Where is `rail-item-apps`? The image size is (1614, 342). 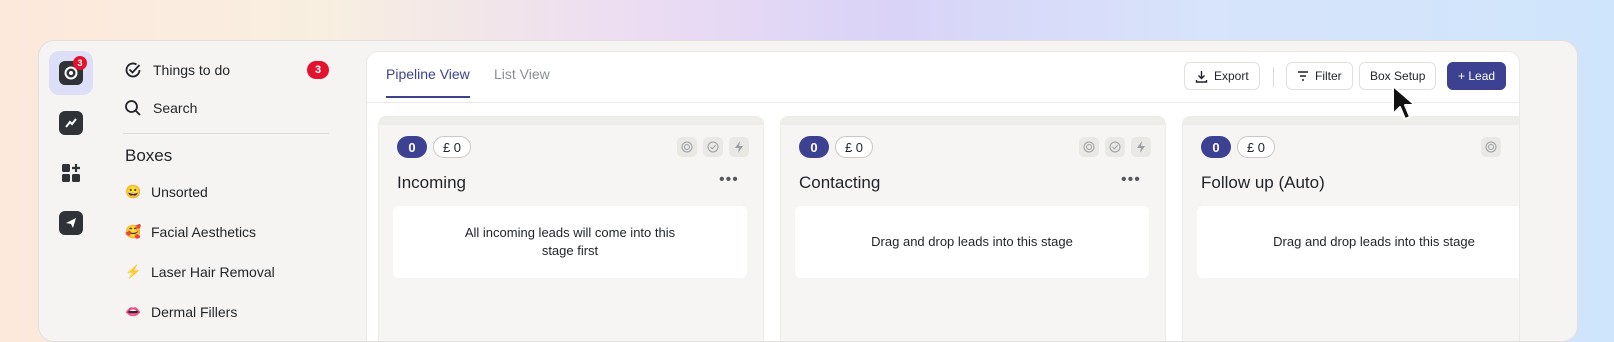
rail-item-apps is located at coordinates (71, 173).